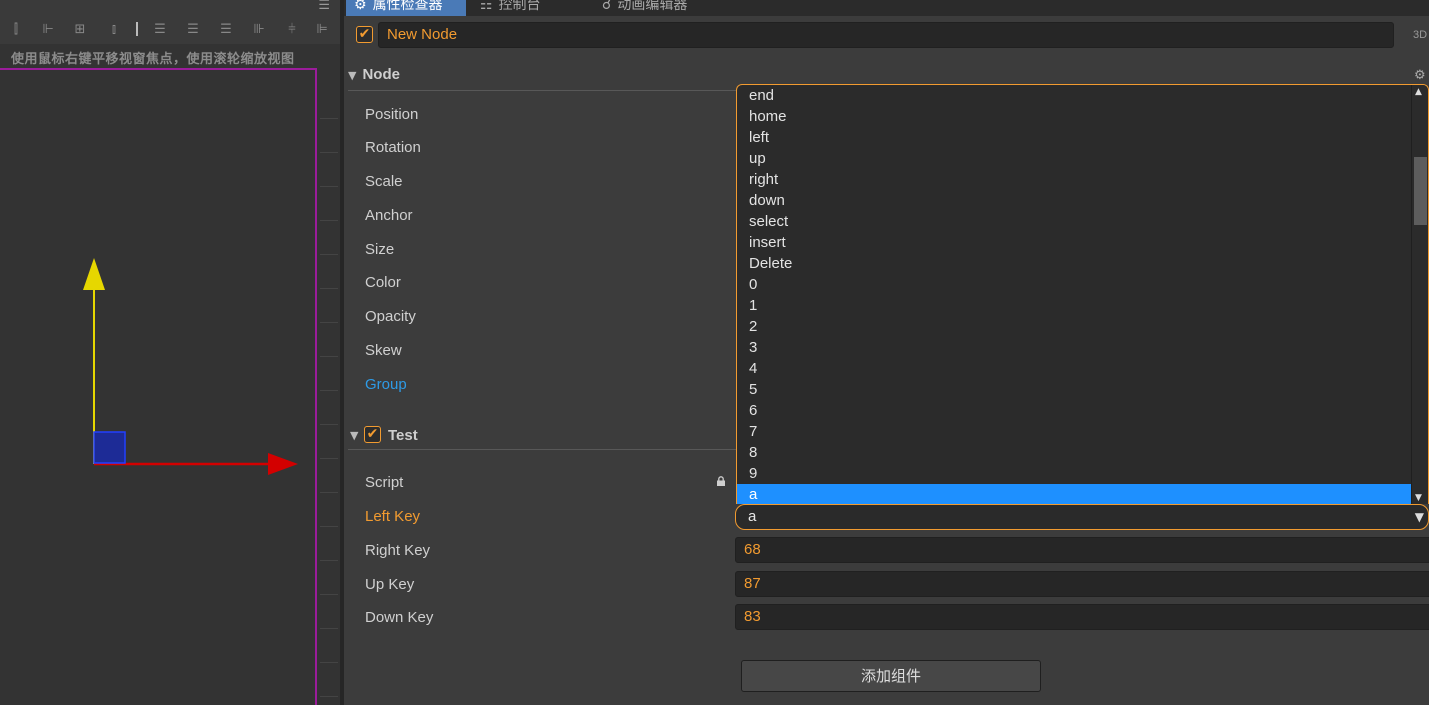  I want to click on dropdown-option: right, so click(1074, 179).